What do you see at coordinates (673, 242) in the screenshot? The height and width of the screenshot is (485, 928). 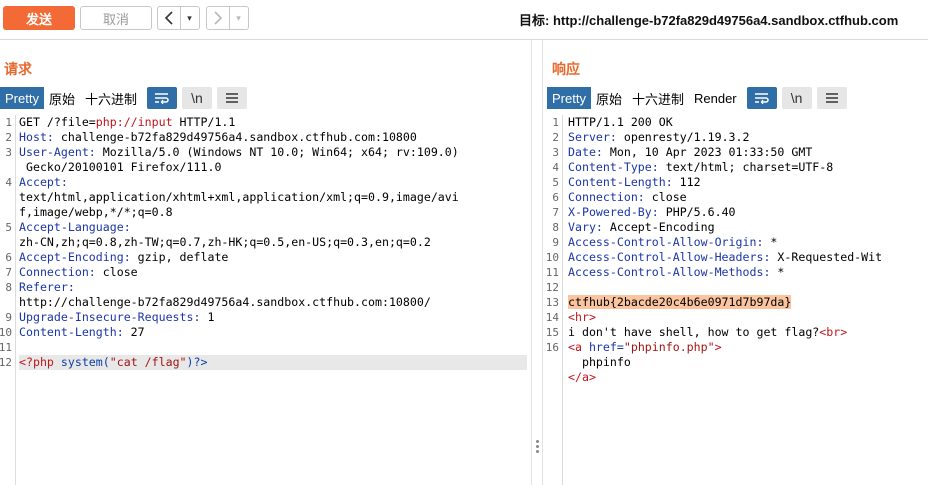 I see `code-line: Access-Control-Allow-Origin: *` at bounding box center [673, 242].